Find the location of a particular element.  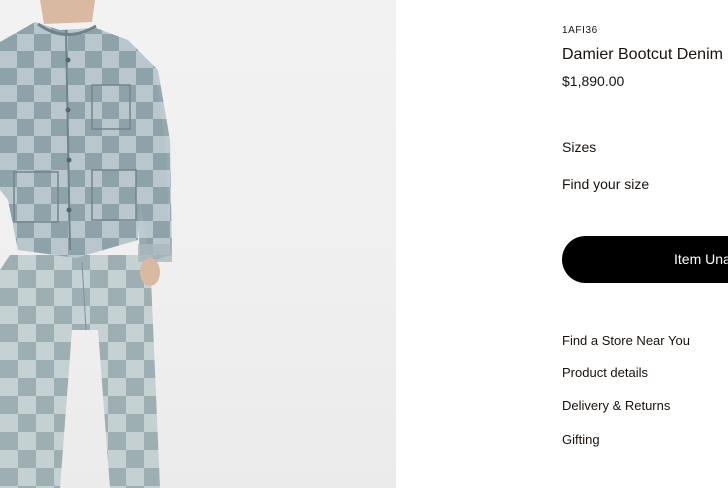

item-unavailable-label: Item Unavailable is located at coordinates (701, 259).